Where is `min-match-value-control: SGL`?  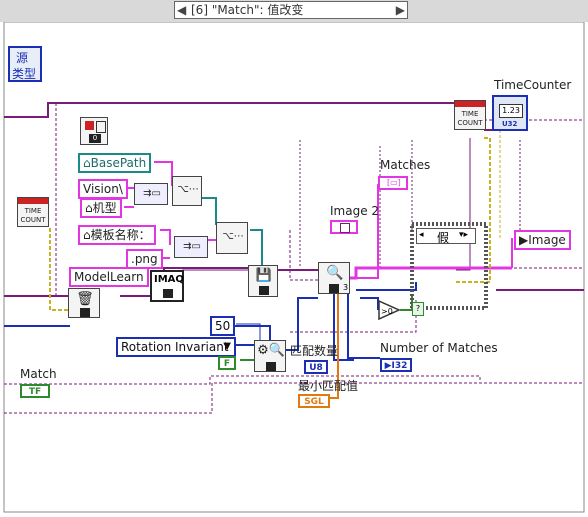
min-match-value-control: SGL is located at coordinates (314, 401).